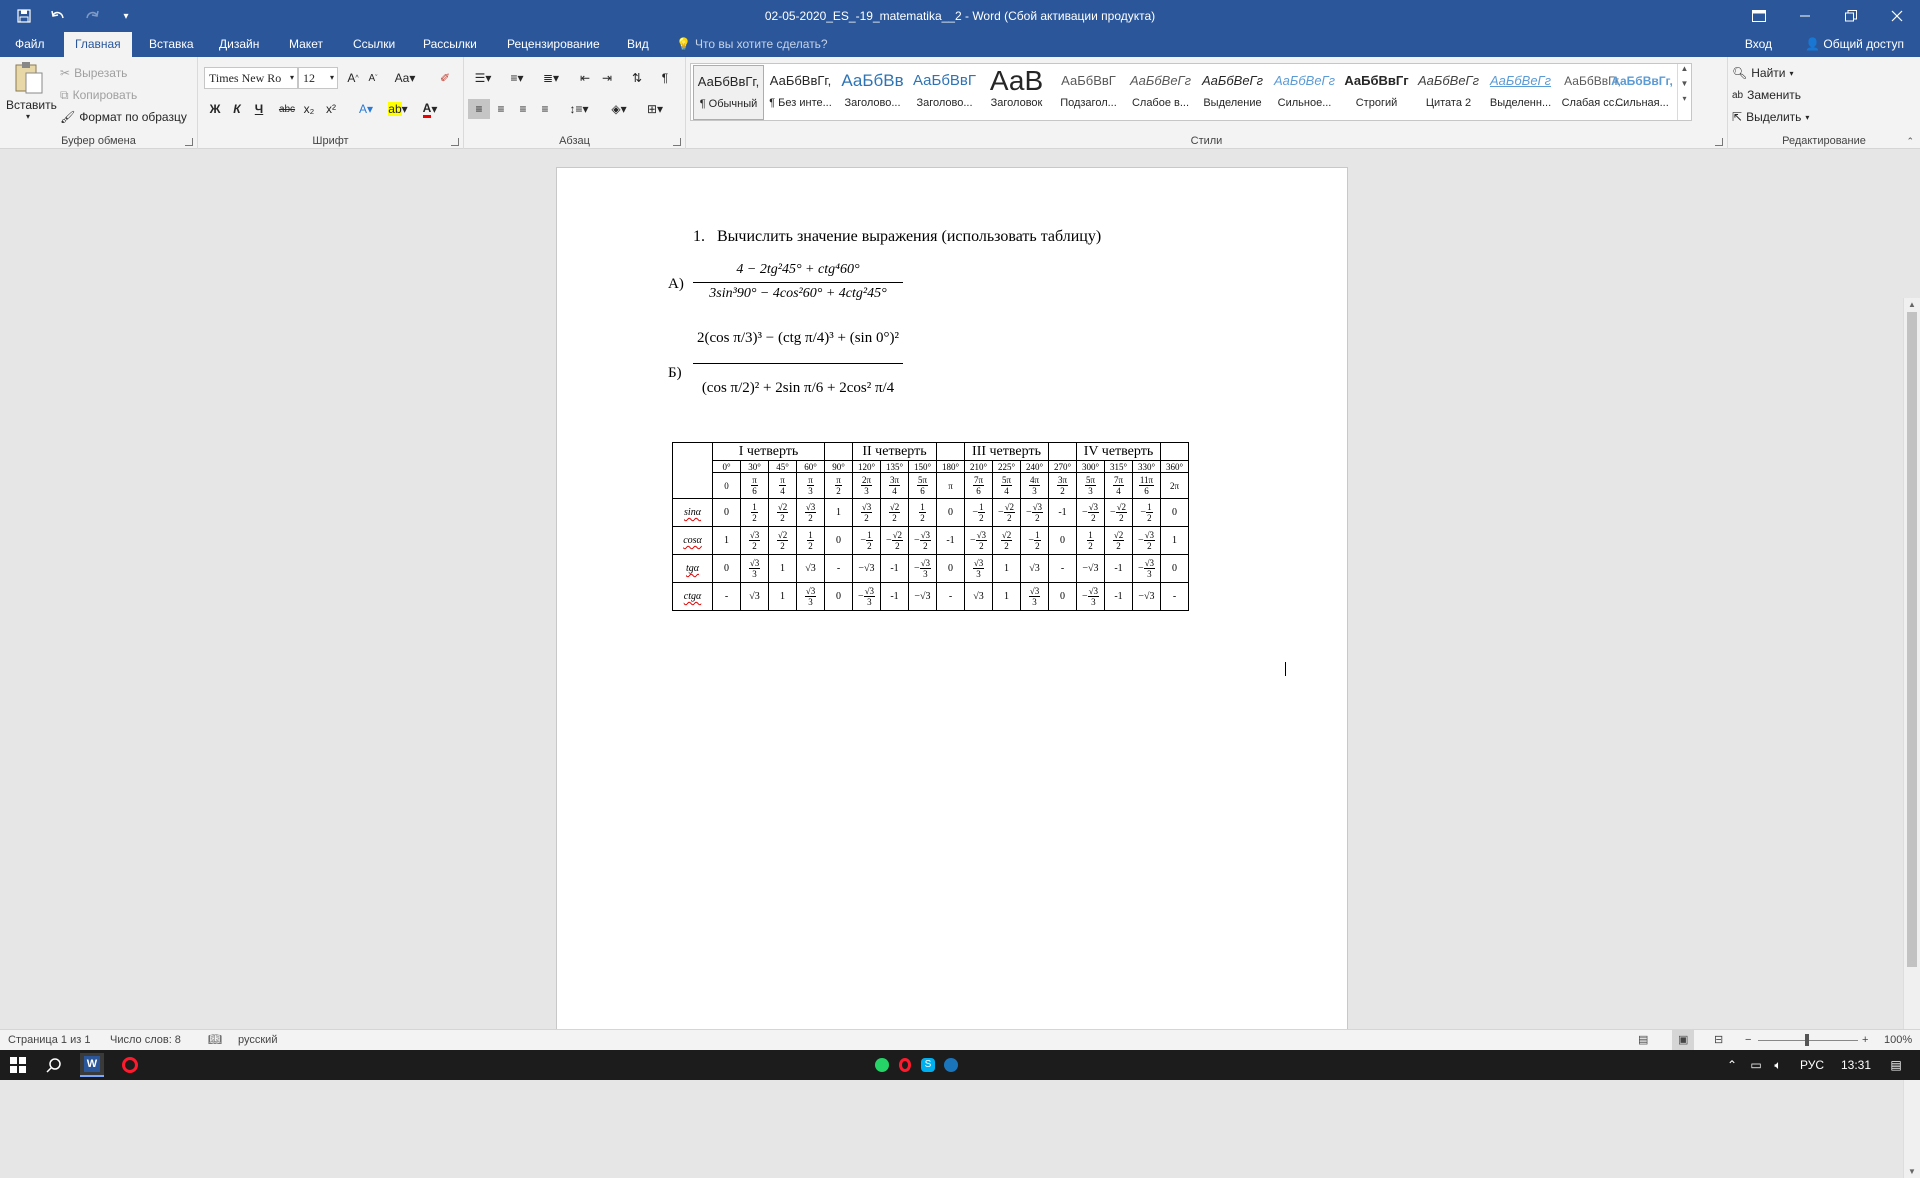 The height and width of the screenshot is (1178, 1920). What do you see at coordinates (430, 109) in the screenshot?
I see `font-color-icon: A ▾` at bounding box center [430, 109].